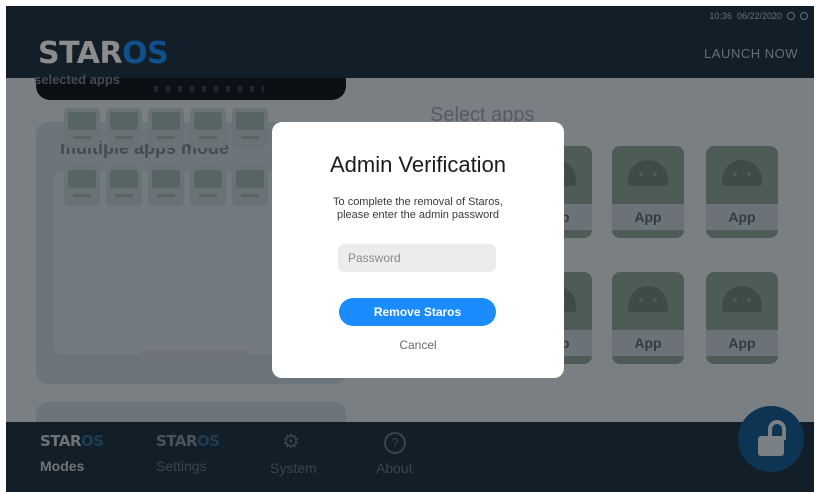  I want to click on remove-staros-button: Remove Staros, so click(417, 312).